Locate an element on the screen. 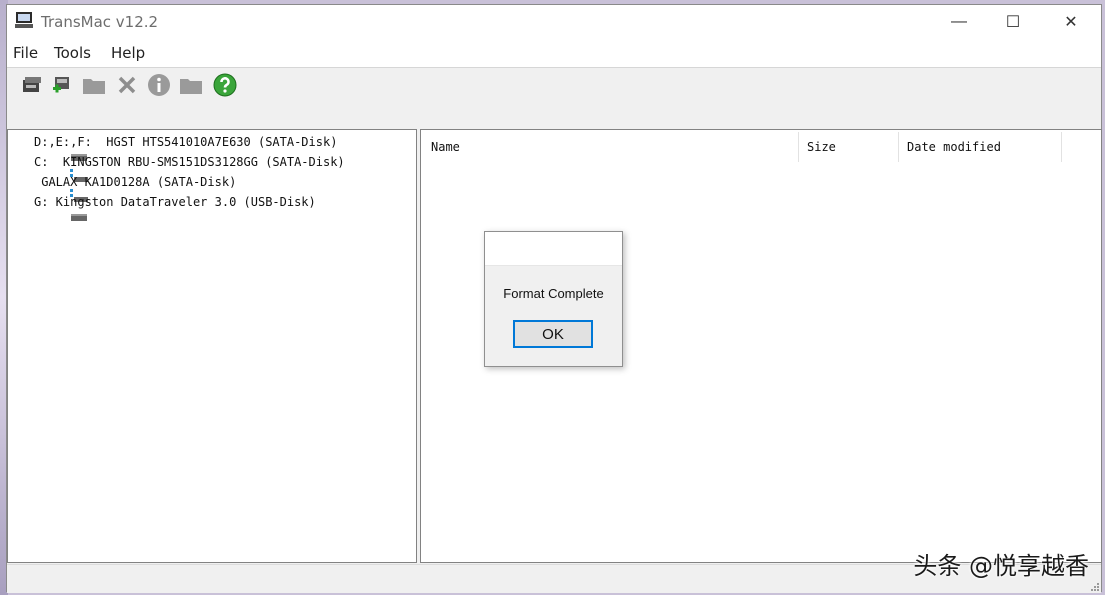  resize-grip-icon is located at coordinates (1094, 586).